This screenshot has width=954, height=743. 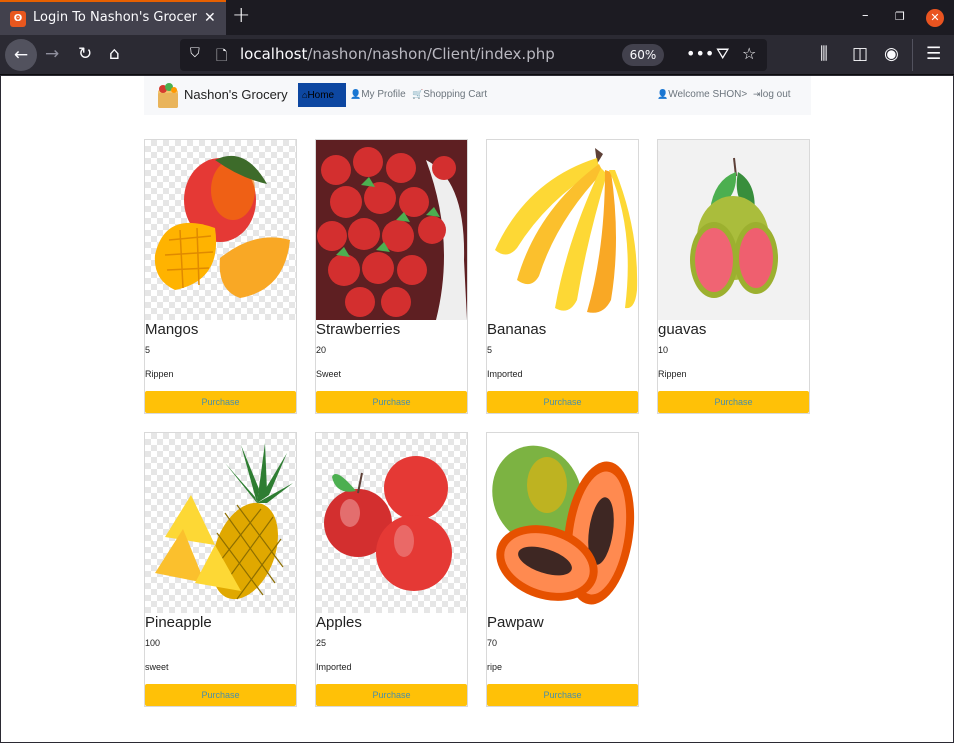 What do you see at coordinates (477, 17) in the screenshot?
I see `tab-strip: ʘ Login To Nashon's Grocer ✕ + – ❐ ✕` at bounding box center [477, 17].